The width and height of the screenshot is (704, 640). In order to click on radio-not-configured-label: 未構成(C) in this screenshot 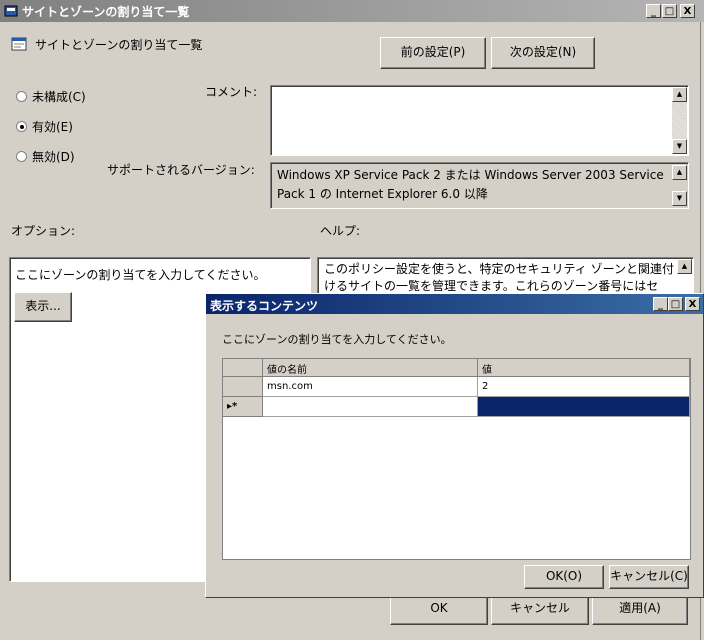, I will do `click(59, 96)`.